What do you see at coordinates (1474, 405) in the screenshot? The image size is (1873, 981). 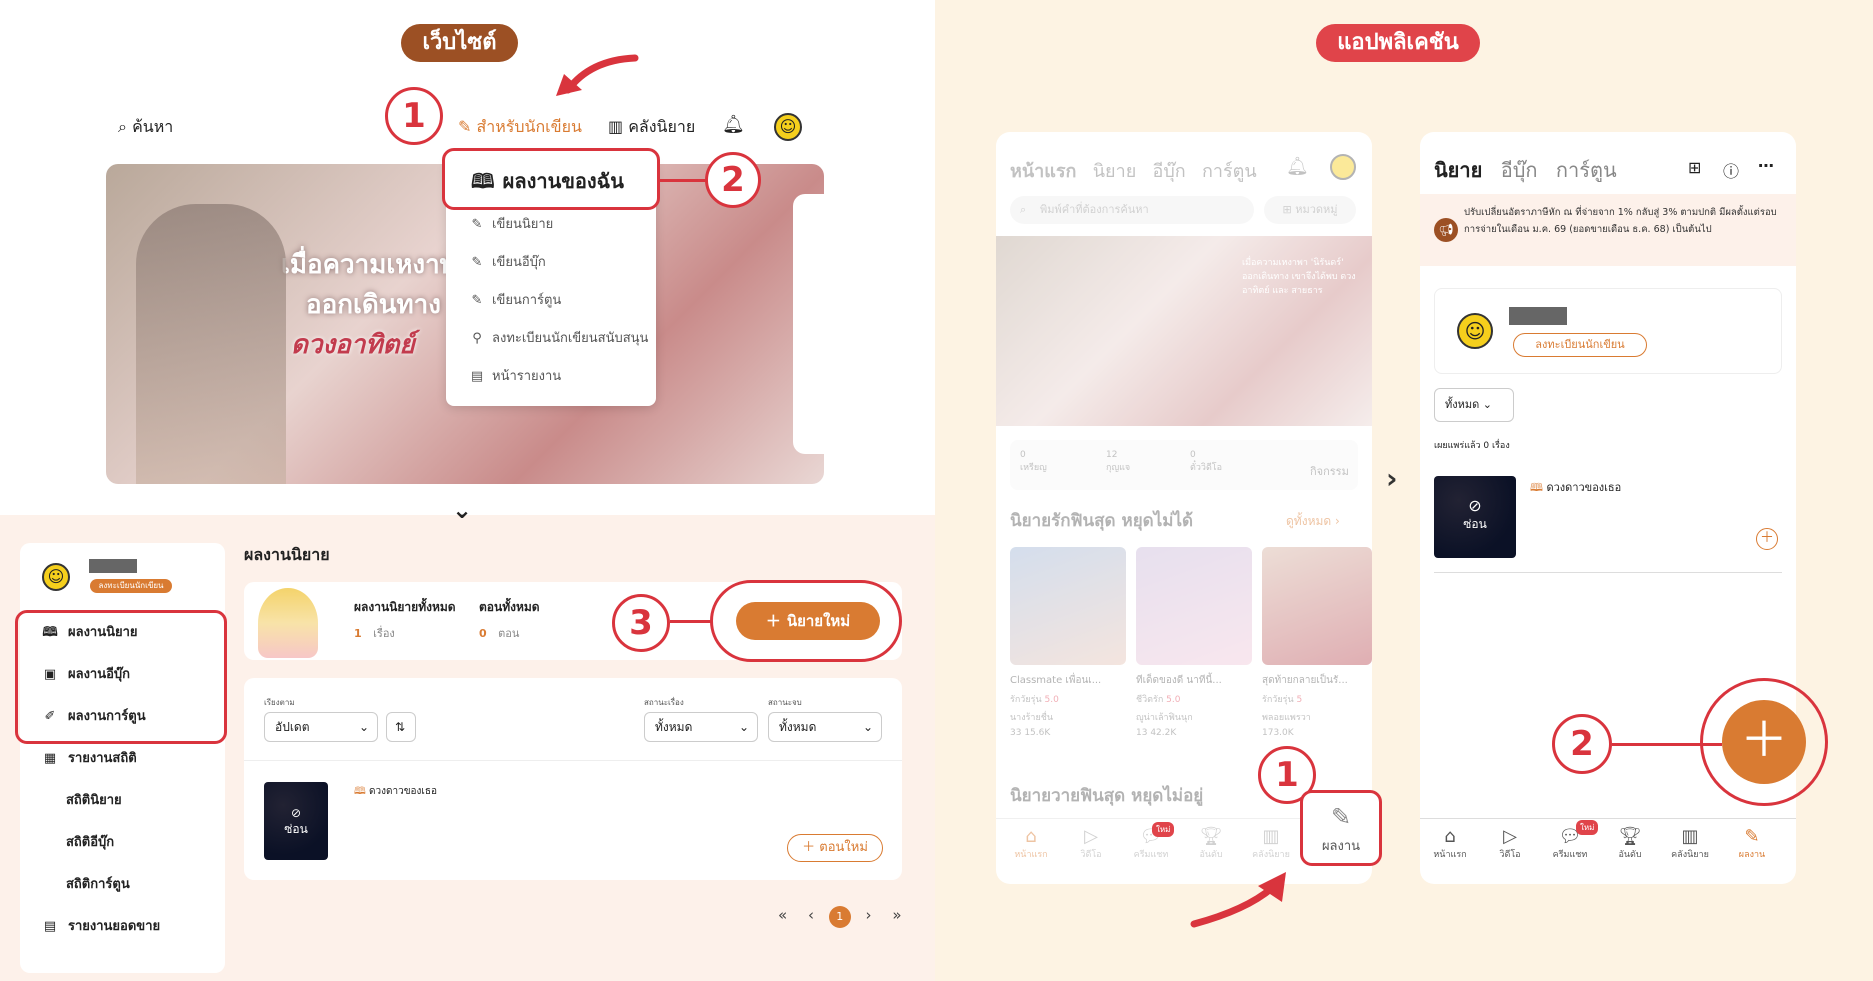 I see `filter-select: ทั้งหมด ⌄` at bounding box center [1474, 405].